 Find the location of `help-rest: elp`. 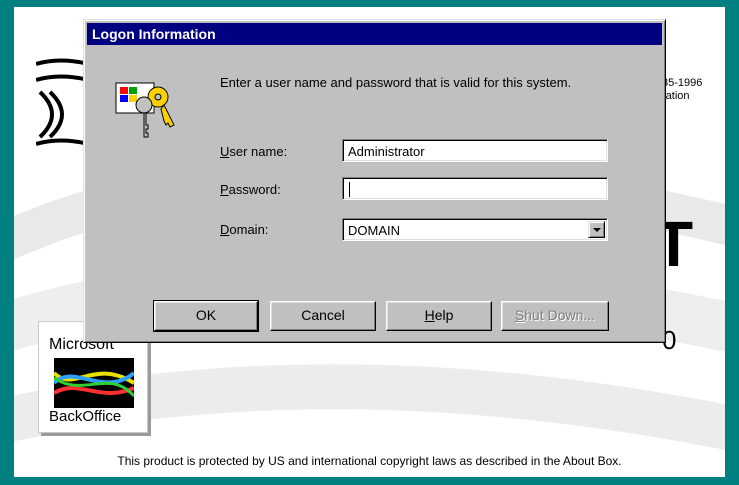

help-rest: elp is located at coordinates (444, 315).